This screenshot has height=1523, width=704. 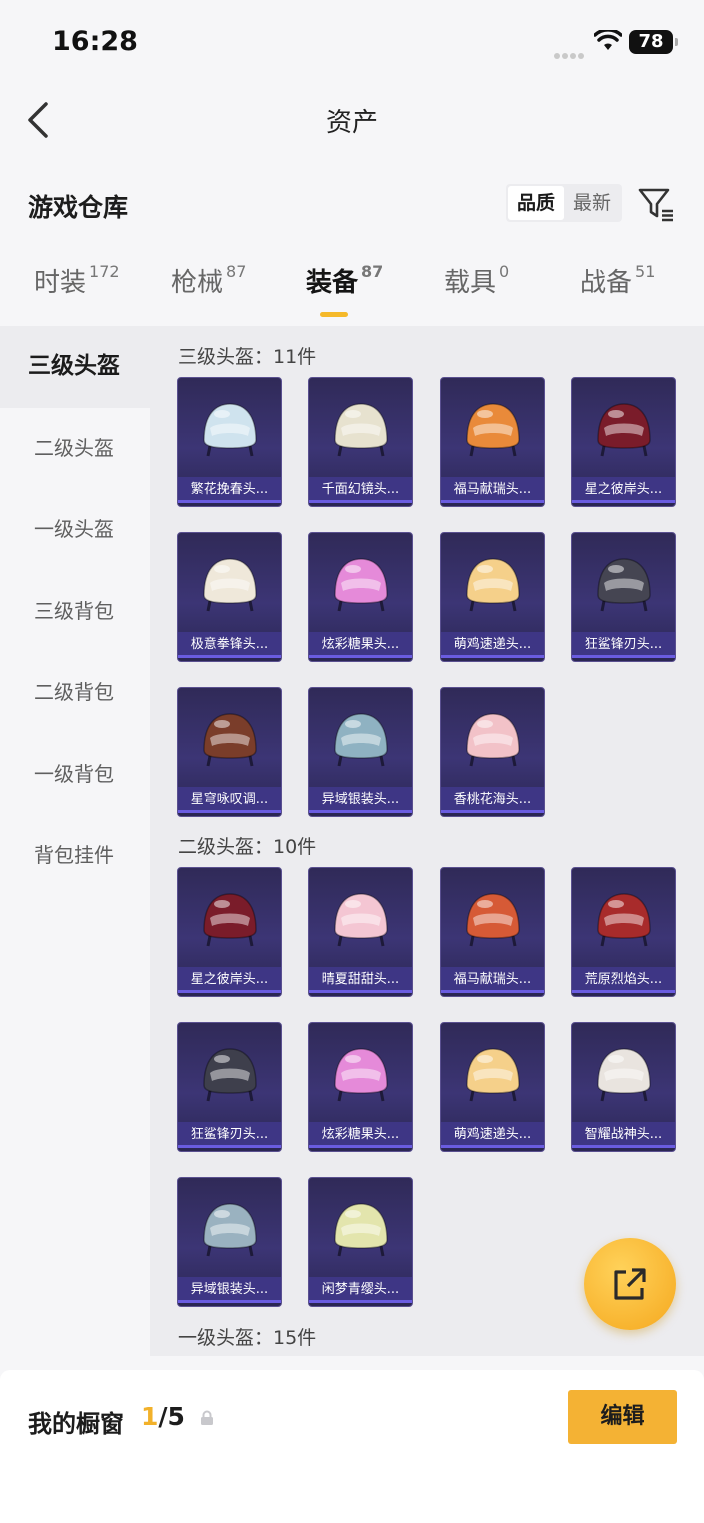 I want to click on tab-label: 时装, so click(x=60, y=283).